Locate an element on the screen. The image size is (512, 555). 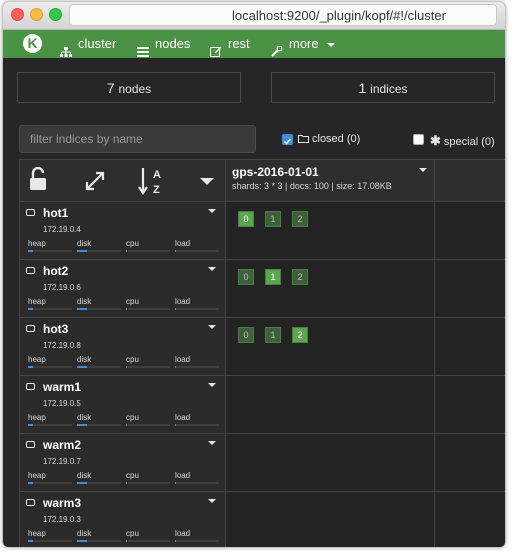
nav-more-dropdown: more is located at coordinates (303, 44).